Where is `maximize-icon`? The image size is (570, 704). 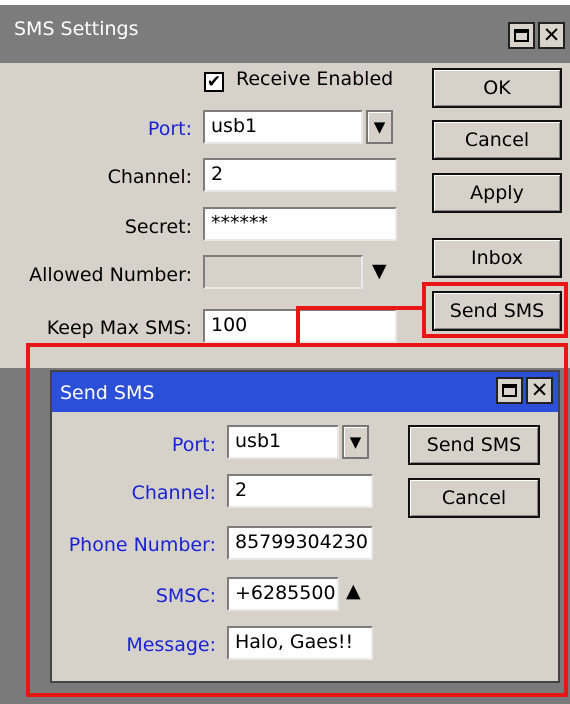 maximize-icon is located at coordinates (521, 35).